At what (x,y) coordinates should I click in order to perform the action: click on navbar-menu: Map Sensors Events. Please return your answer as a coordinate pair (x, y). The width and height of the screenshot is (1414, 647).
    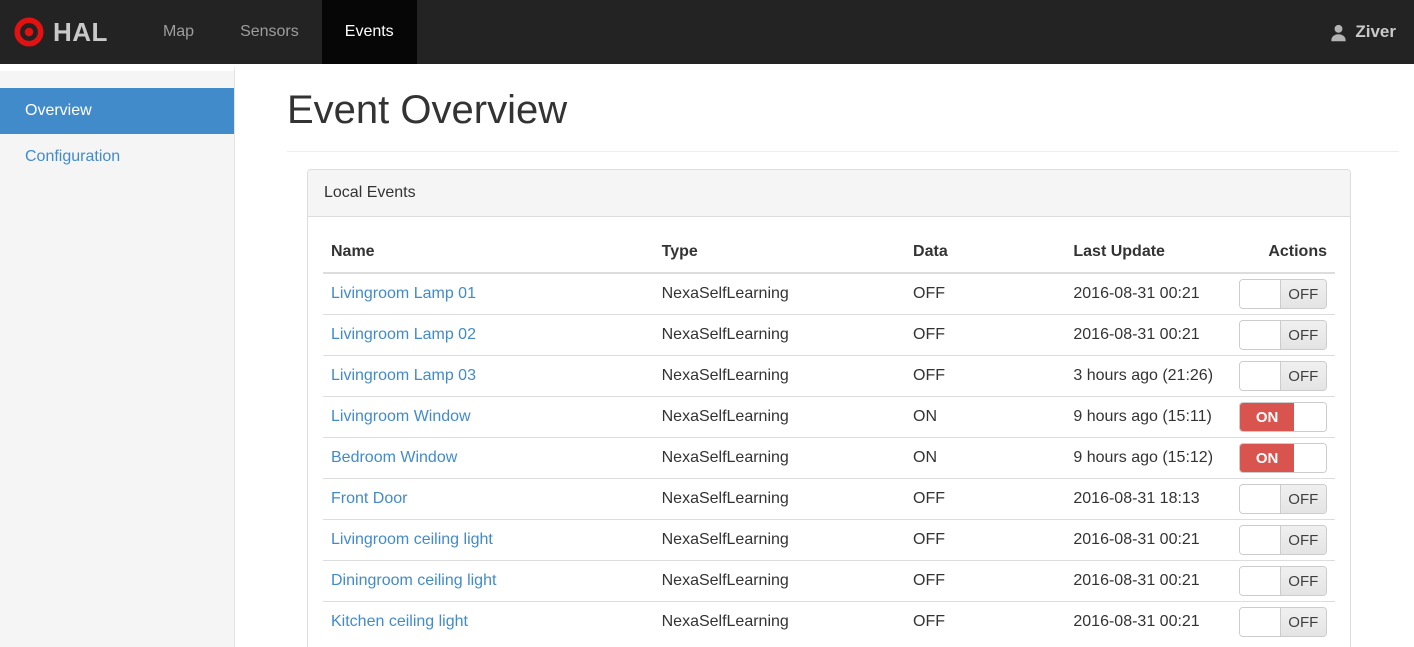
    Looking at the image, I should click on (278, 32).